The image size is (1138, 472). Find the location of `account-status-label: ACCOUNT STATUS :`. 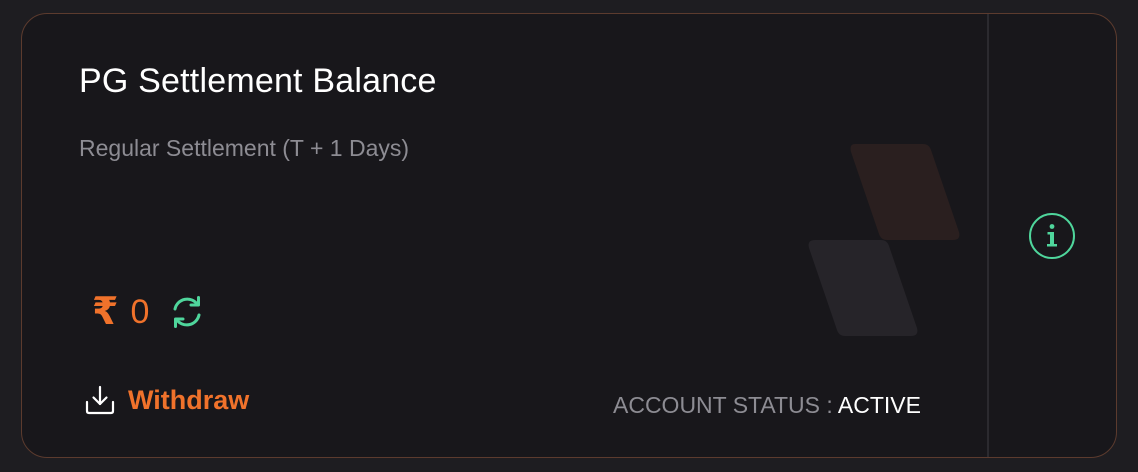

account-status-label: ACCOUNT STATUS : is located at coordinates (725, 405).